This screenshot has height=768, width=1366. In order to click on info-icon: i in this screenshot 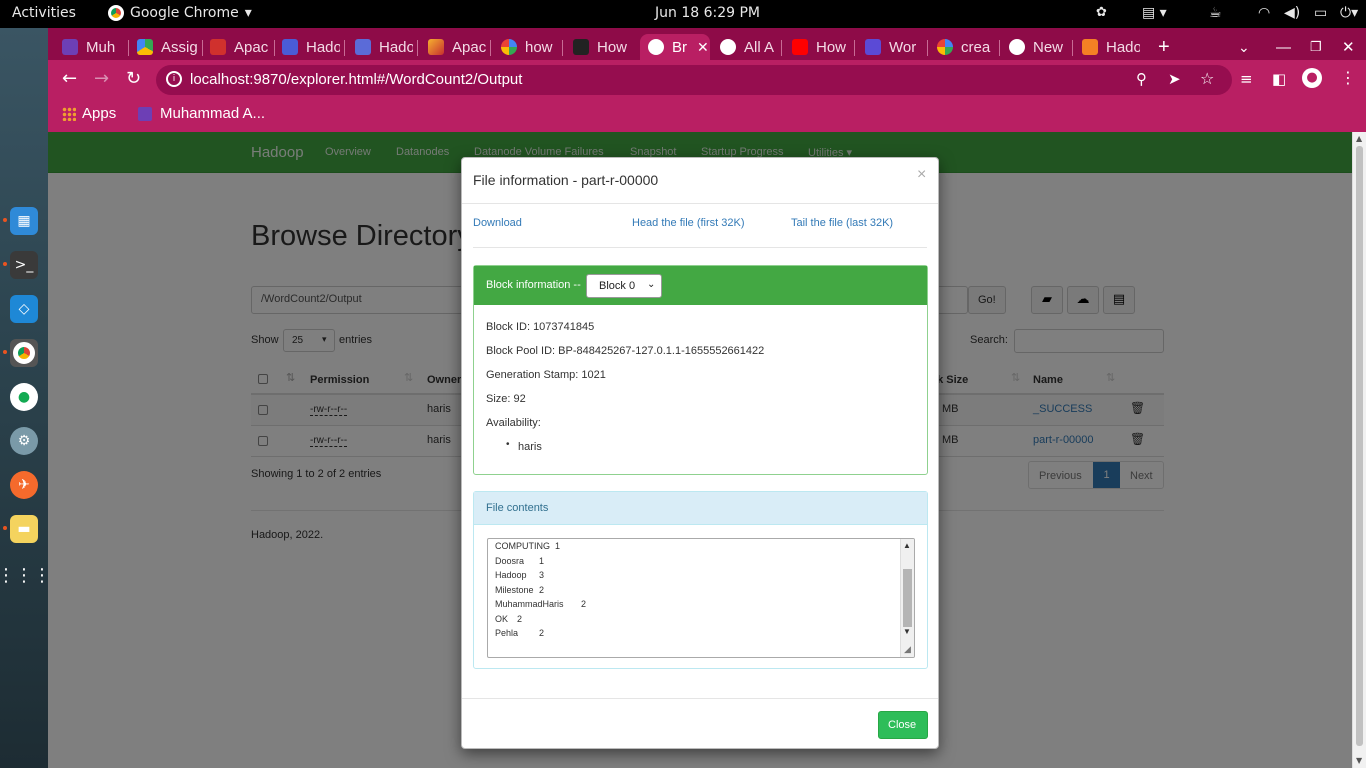, I will do `click(174, 79)`.